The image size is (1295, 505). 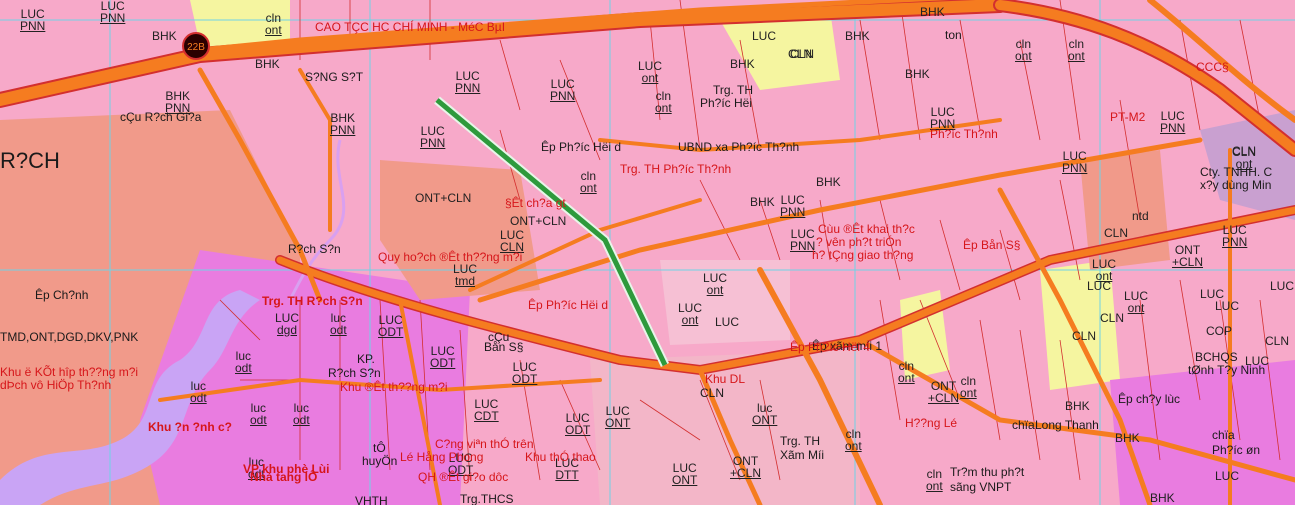 What do you see at coordinates (830, 347) in the screenshot?
I see `red-map-label: Êp Ph?íc Hëi 4` at bounding box center [830, 347].